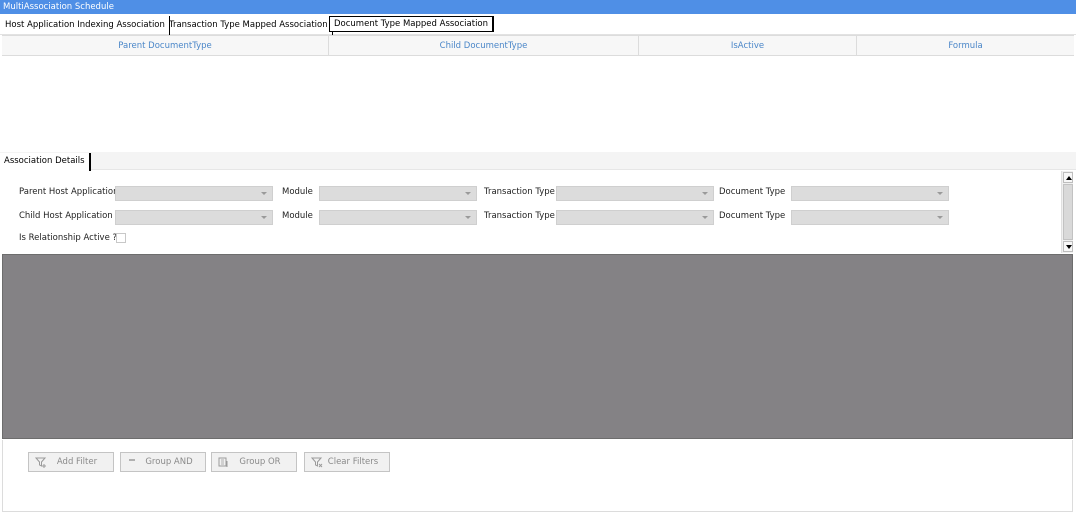 This screenshot has width=1076, height=514. I want to click on parent-document-type-dropdown, so click(870, 193).